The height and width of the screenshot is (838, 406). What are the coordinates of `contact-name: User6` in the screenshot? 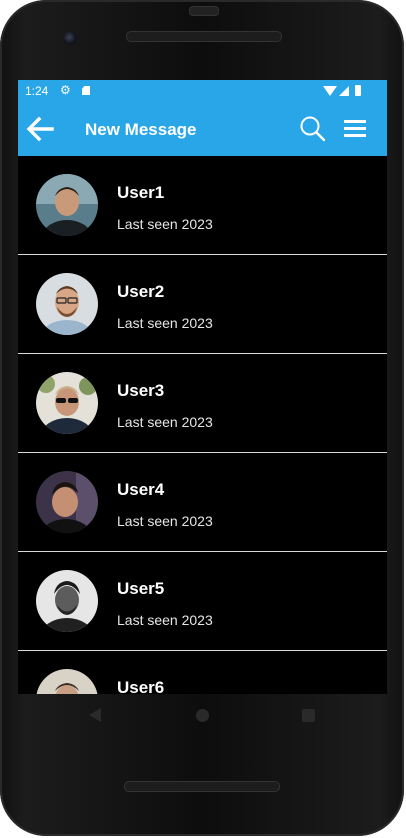 It's located at (141, 686).